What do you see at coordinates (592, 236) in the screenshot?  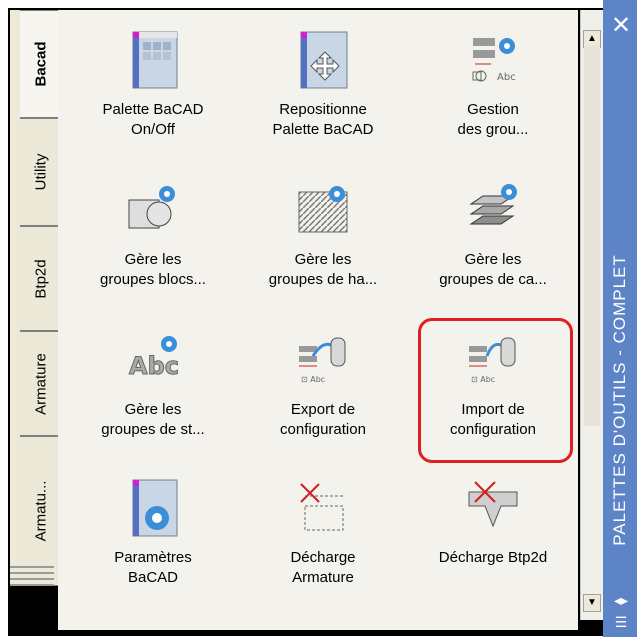 I see `scroll-thumb` at bounding box center [592, 236].